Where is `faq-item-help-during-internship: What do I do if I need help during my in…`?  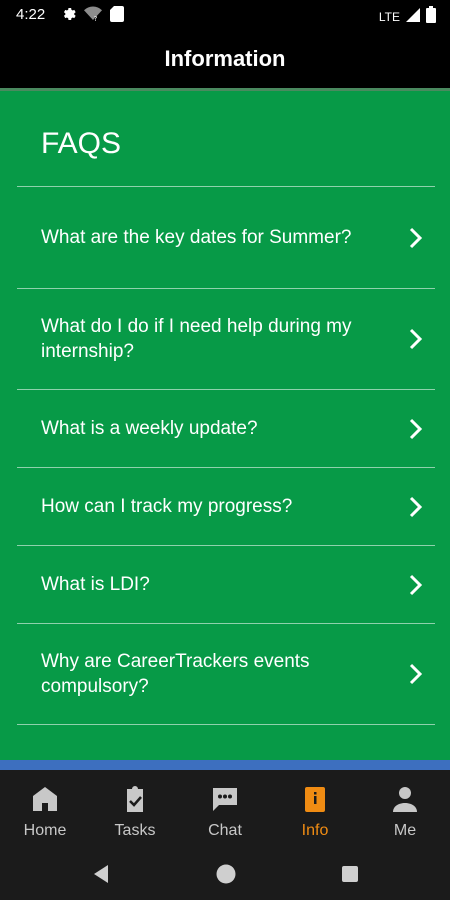 faq-item-help-during-internship: What do I do if I need help during my in… is located at coordinates (226, 338).